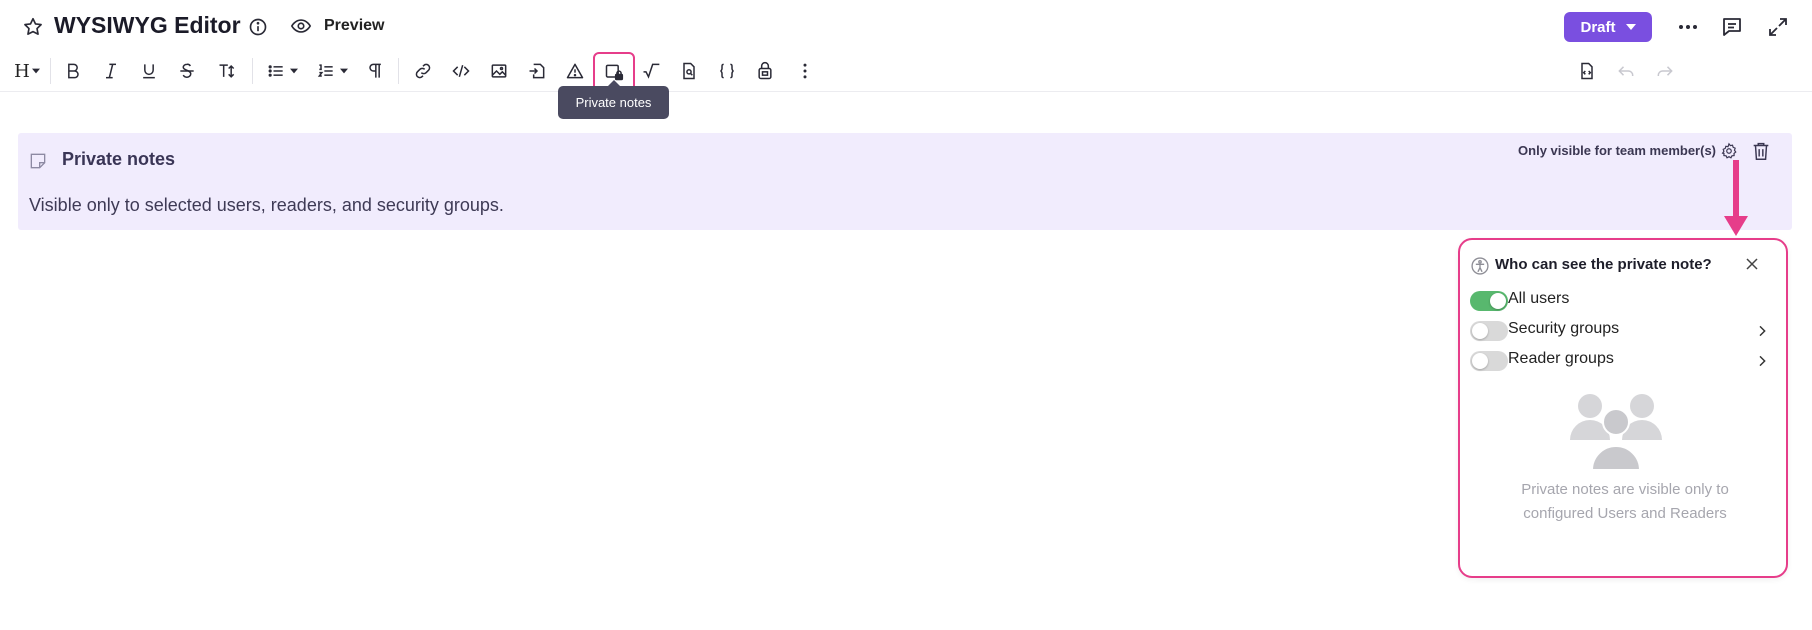  I want to click on redo-button, so click(1665, 71).